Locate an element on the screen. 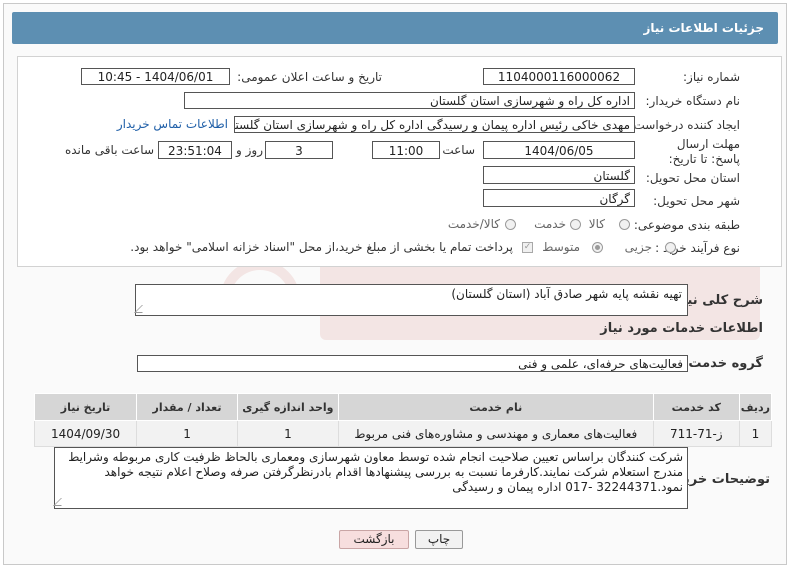  announce-field: 1404/06/01 - 10:45 is located at coordinates (155, 76).